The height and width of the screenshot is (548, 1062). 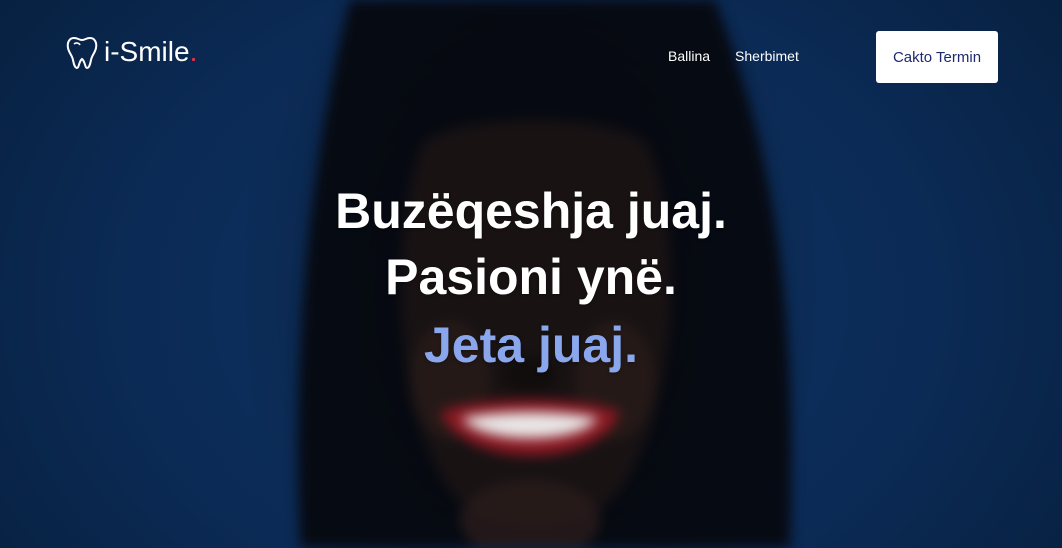 I want to click on headline-line-1: Buzëqeshja juaj., so click(x=531, y=211).